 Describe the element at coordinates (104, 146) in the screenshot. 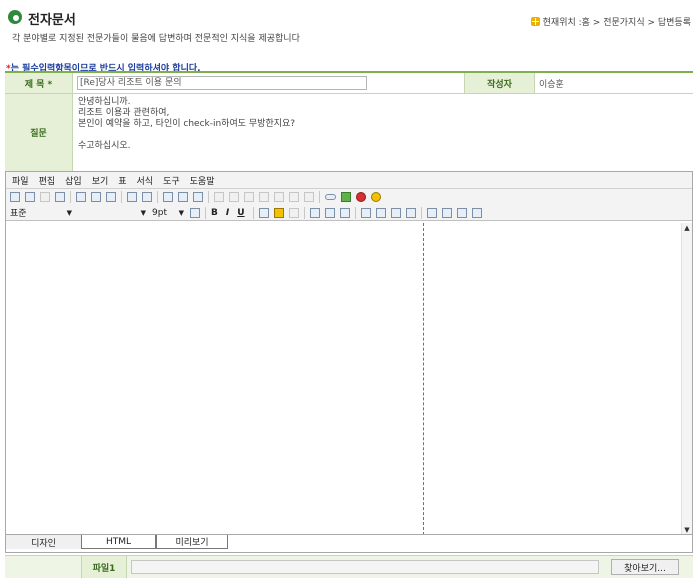

I see `question-line: 수고하십시오.` at that location.